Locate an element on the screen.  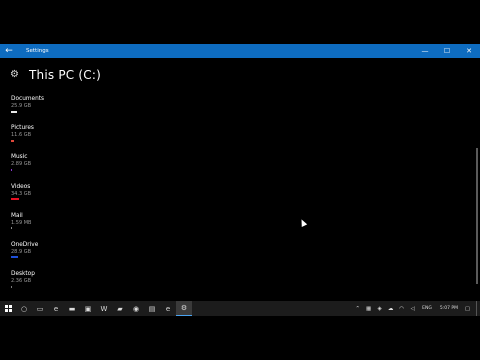
back-arrow-icon: ← is located at coordinates (9, 51).